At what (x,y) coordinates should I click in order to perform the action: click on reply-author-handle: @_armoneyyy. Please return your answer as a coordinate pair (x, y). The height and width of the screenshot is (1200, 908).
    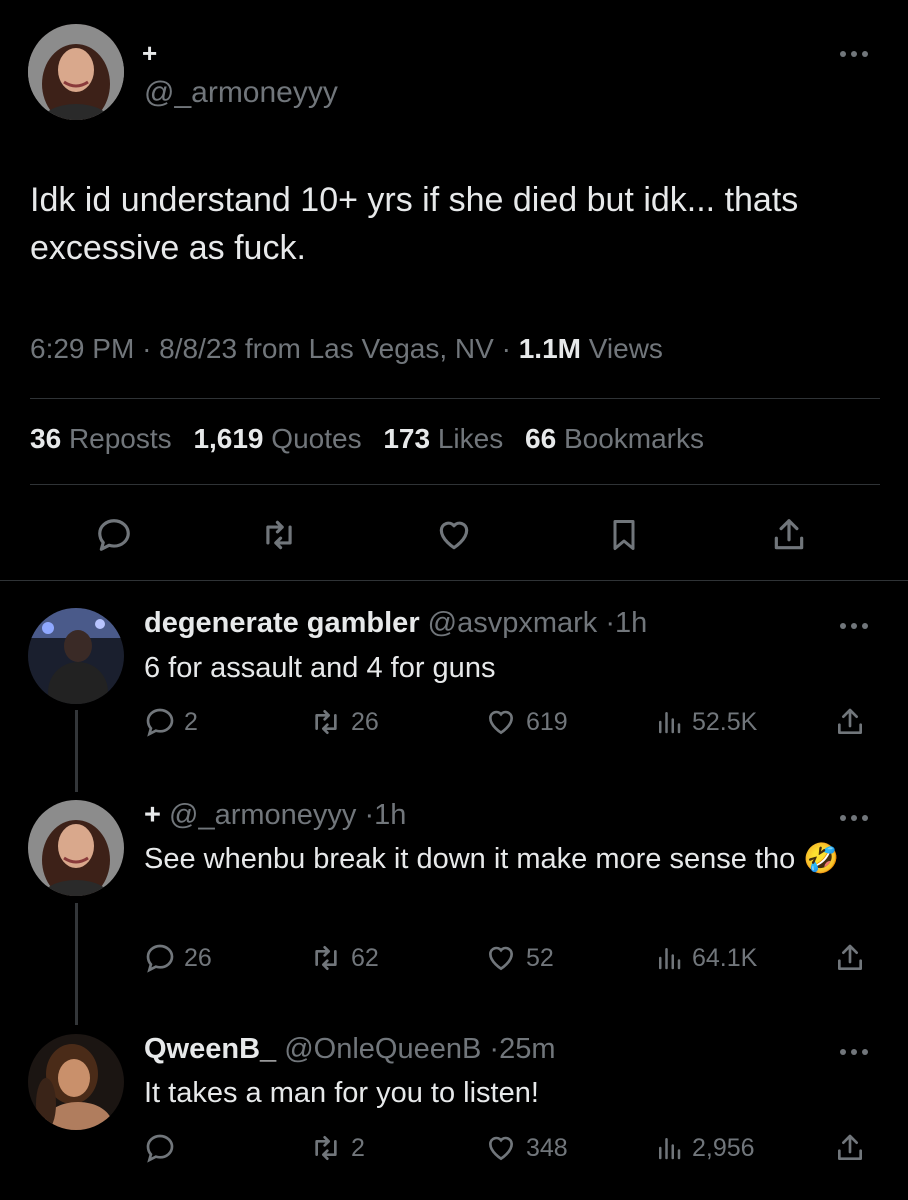
    Looking at the image, I should click on (262, 815).